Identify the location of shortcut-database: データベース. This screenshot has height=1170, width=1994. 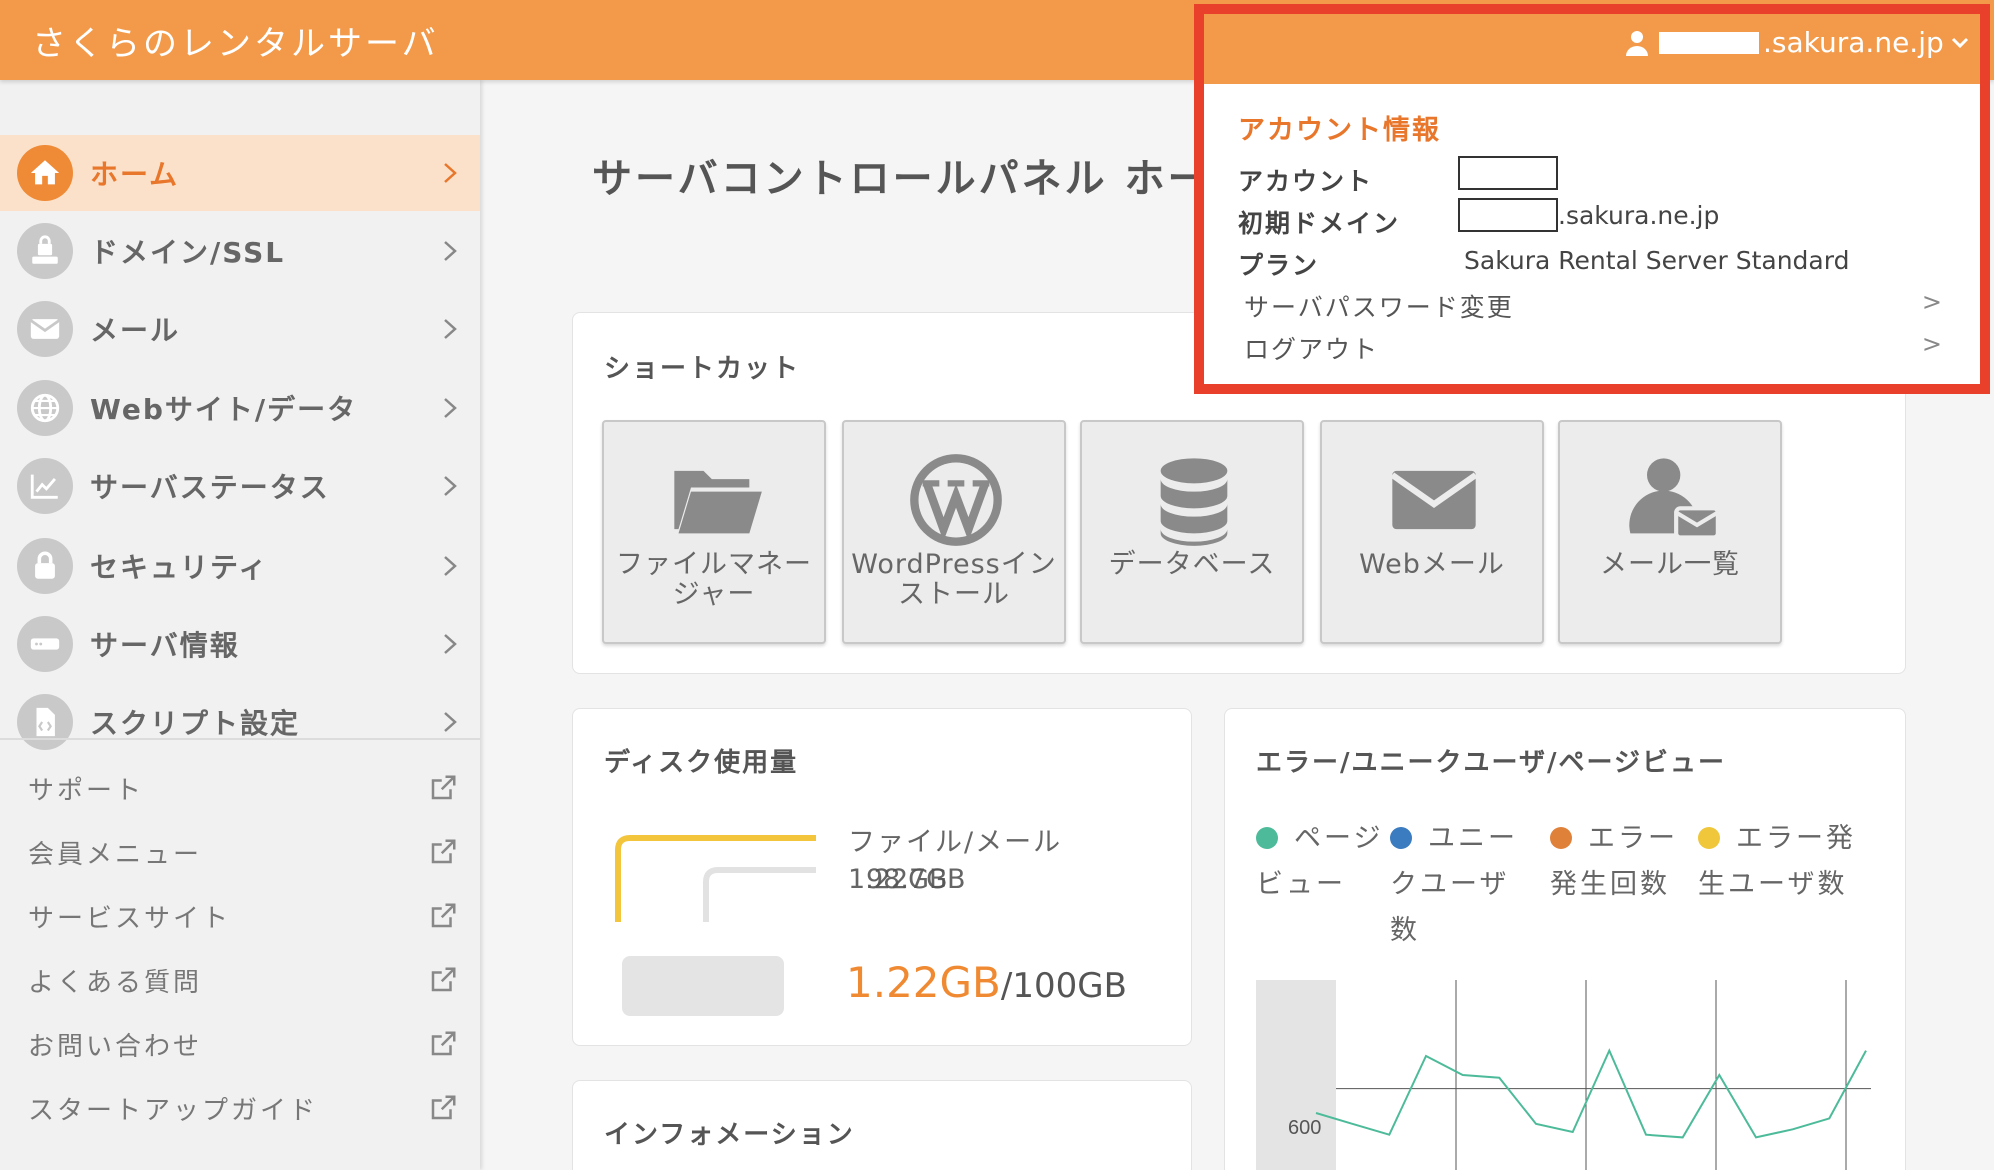
(1192, 532).